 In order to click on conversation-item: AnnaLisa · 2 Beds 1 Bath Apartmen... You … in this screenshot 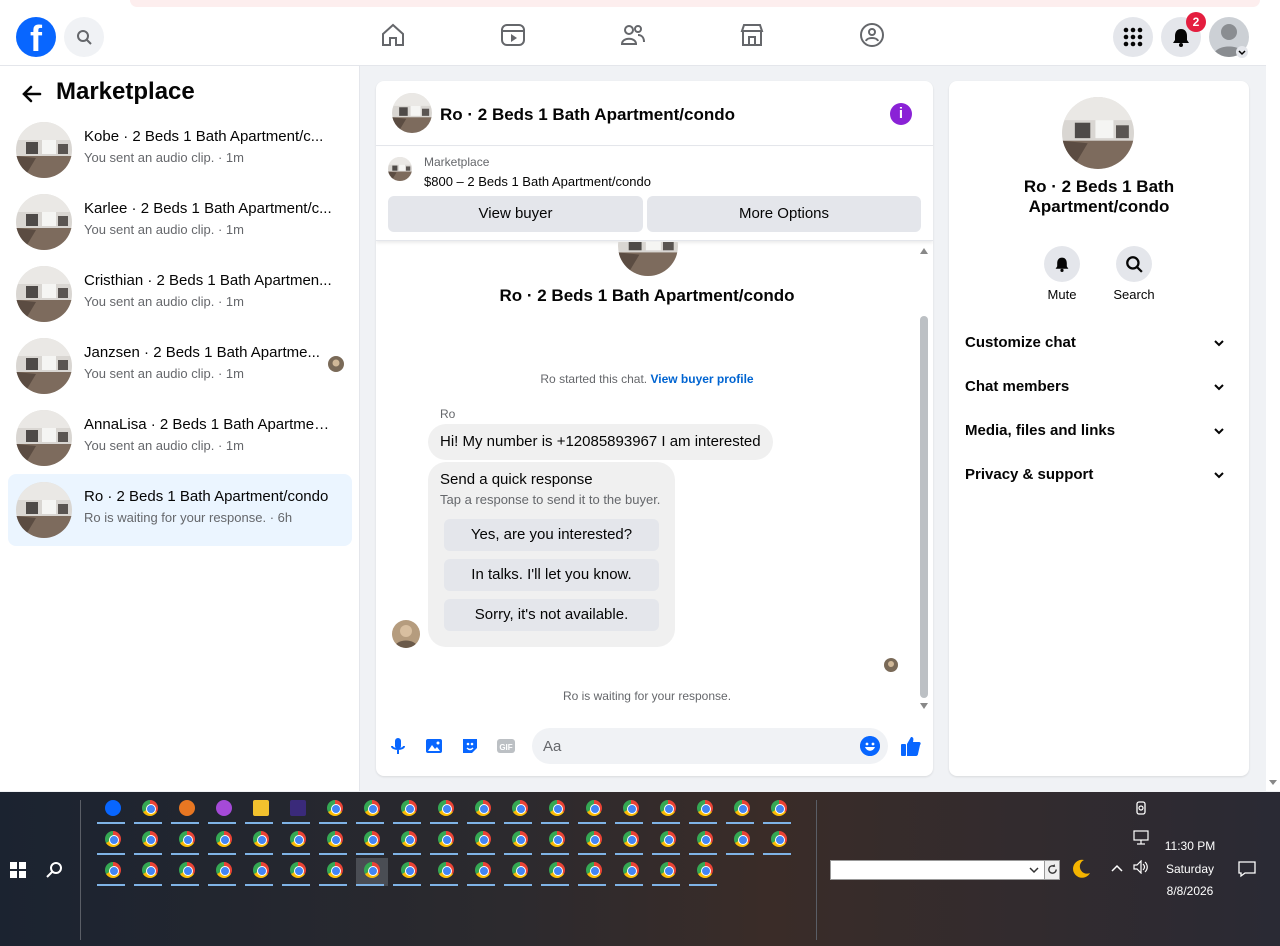, I will do `click(180, 438)`.